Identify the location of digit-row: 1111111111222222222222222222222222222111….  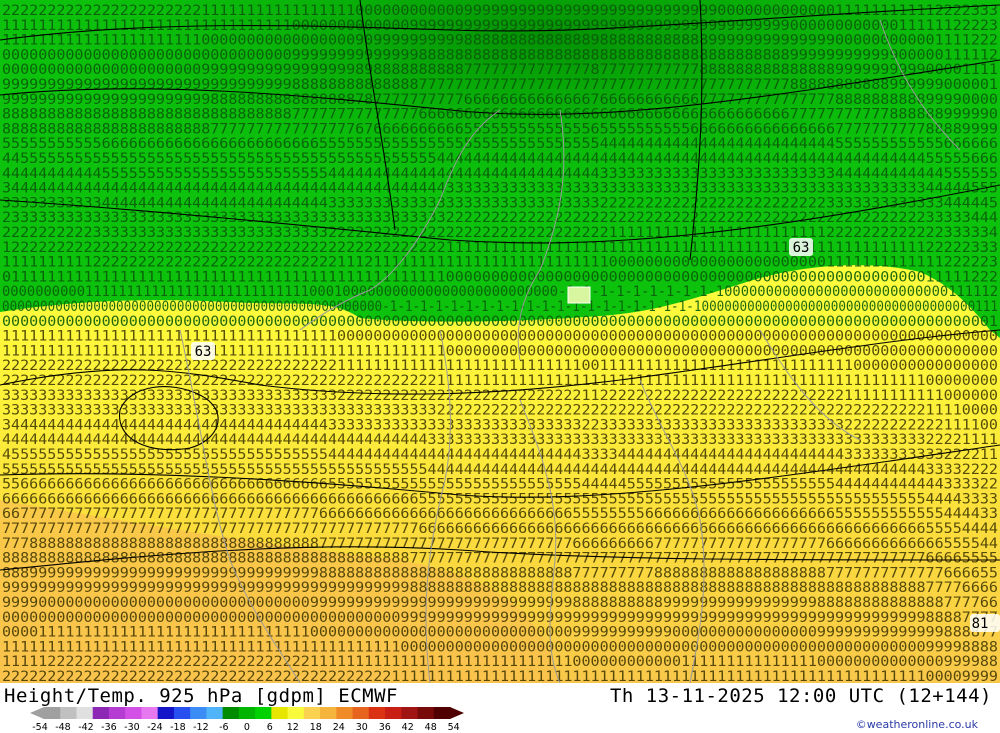
(500, 263).